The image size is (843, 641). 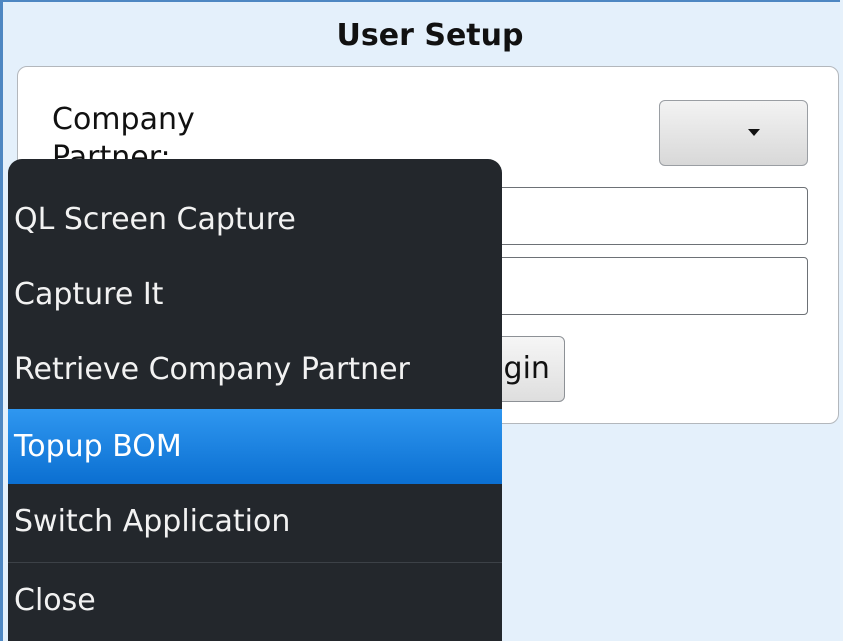 I want to click on page-title: User Setup, so click(x=430, y=35).